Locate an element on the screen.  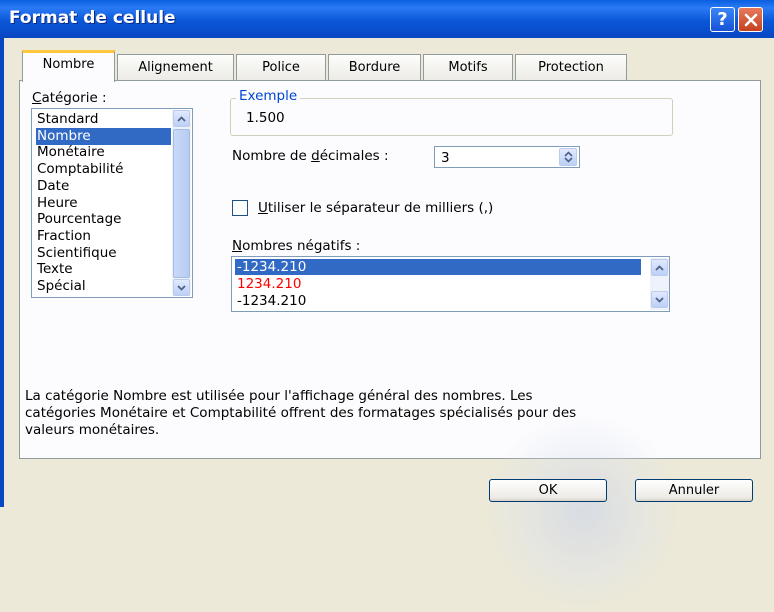
tab-alignement: Alignement is located at coordinates (175, 67).